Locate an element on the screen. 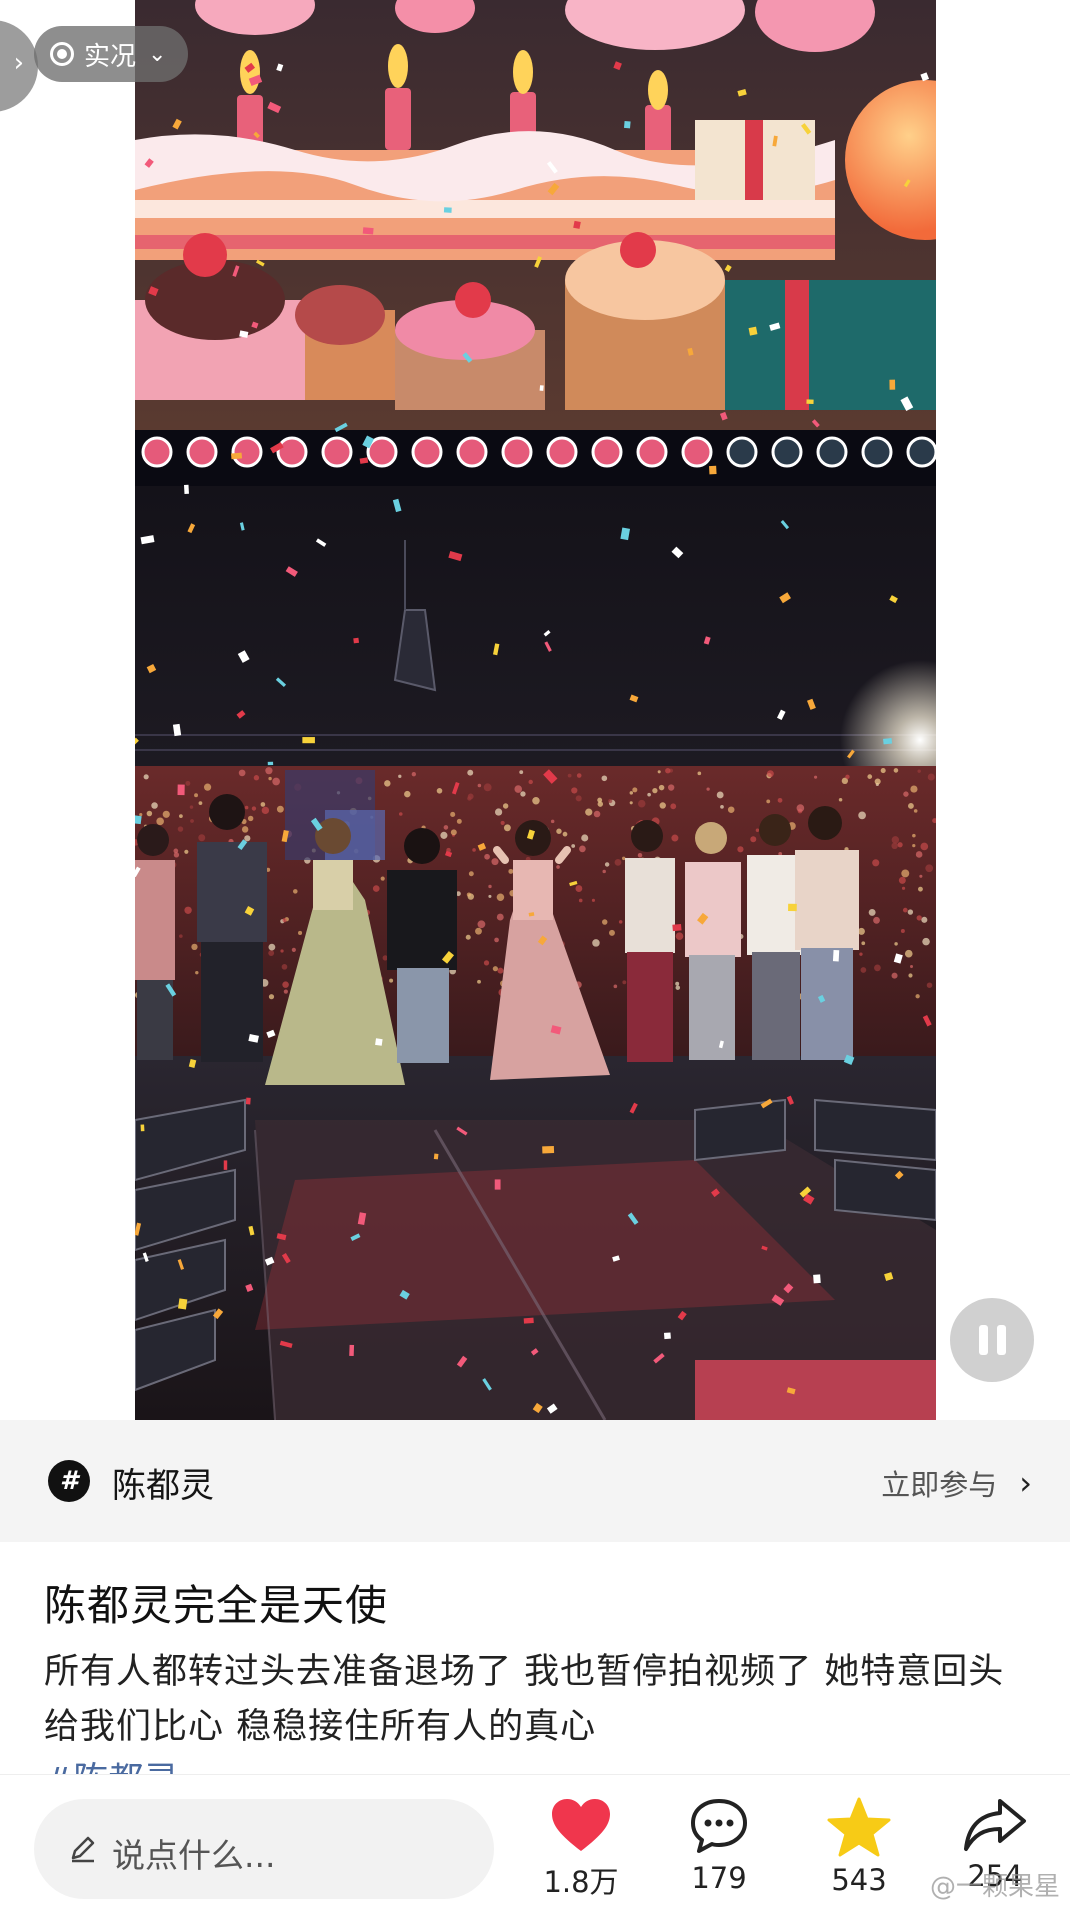 The image size is (1070, 1914). pause-icon-bar-right is located at coordinates (1001, 1340).